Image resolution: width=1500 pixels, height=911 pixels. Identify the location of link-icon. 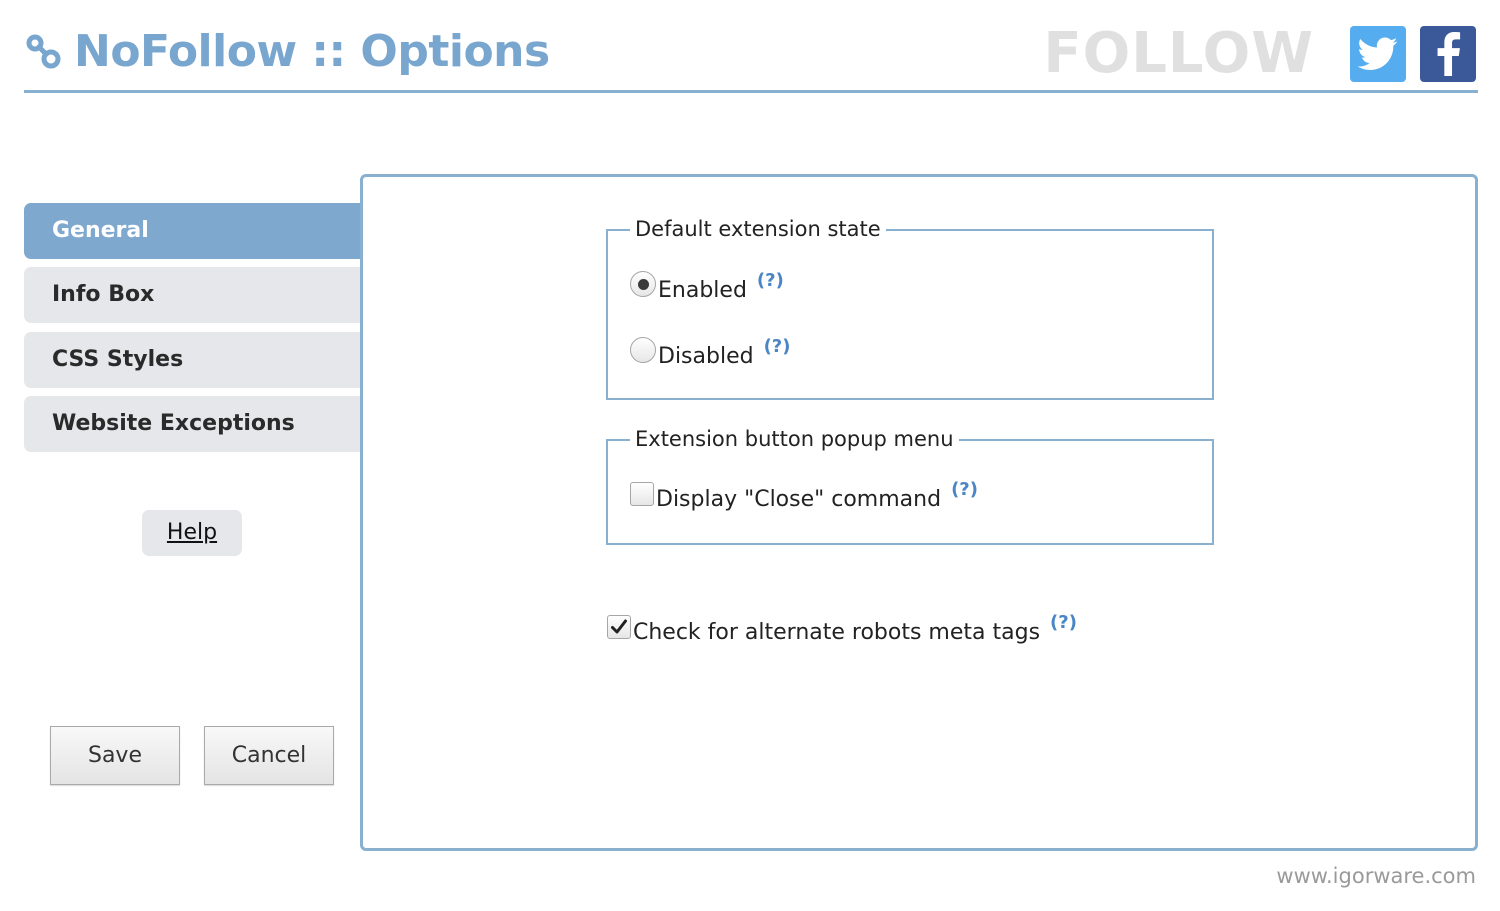
(44, 52).